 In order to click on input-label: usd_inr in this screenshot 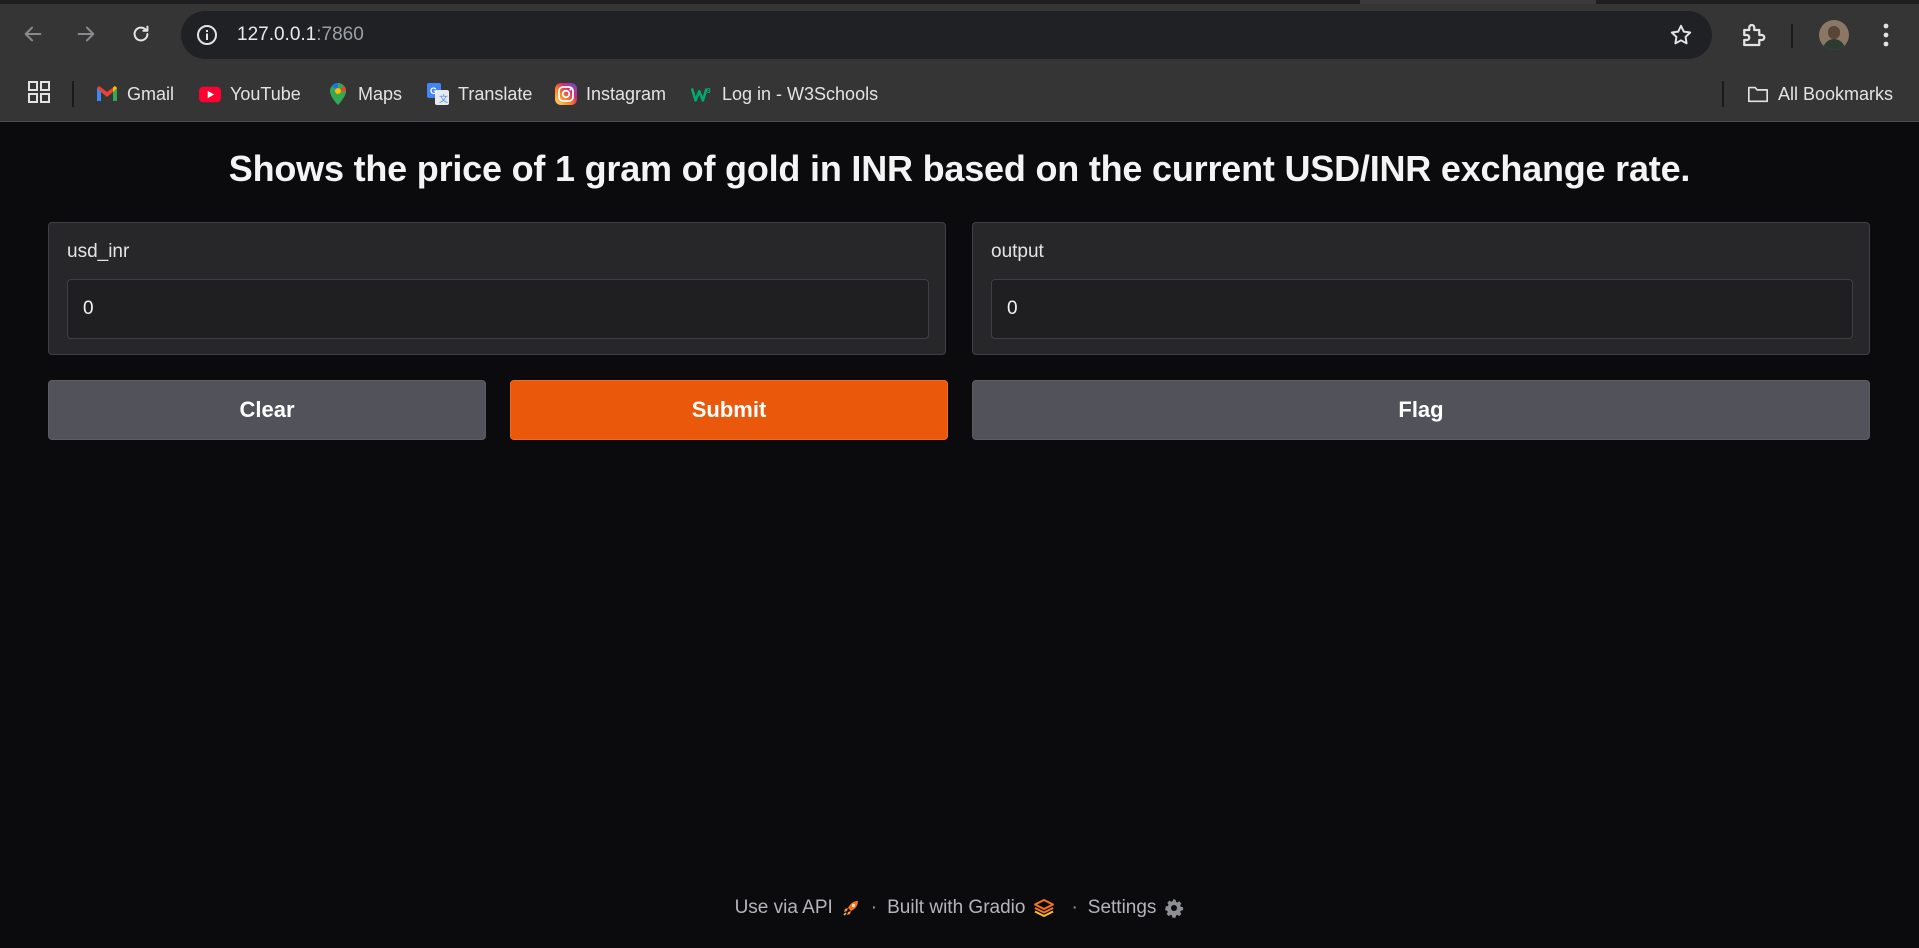, I will do `click(98, 251)`.